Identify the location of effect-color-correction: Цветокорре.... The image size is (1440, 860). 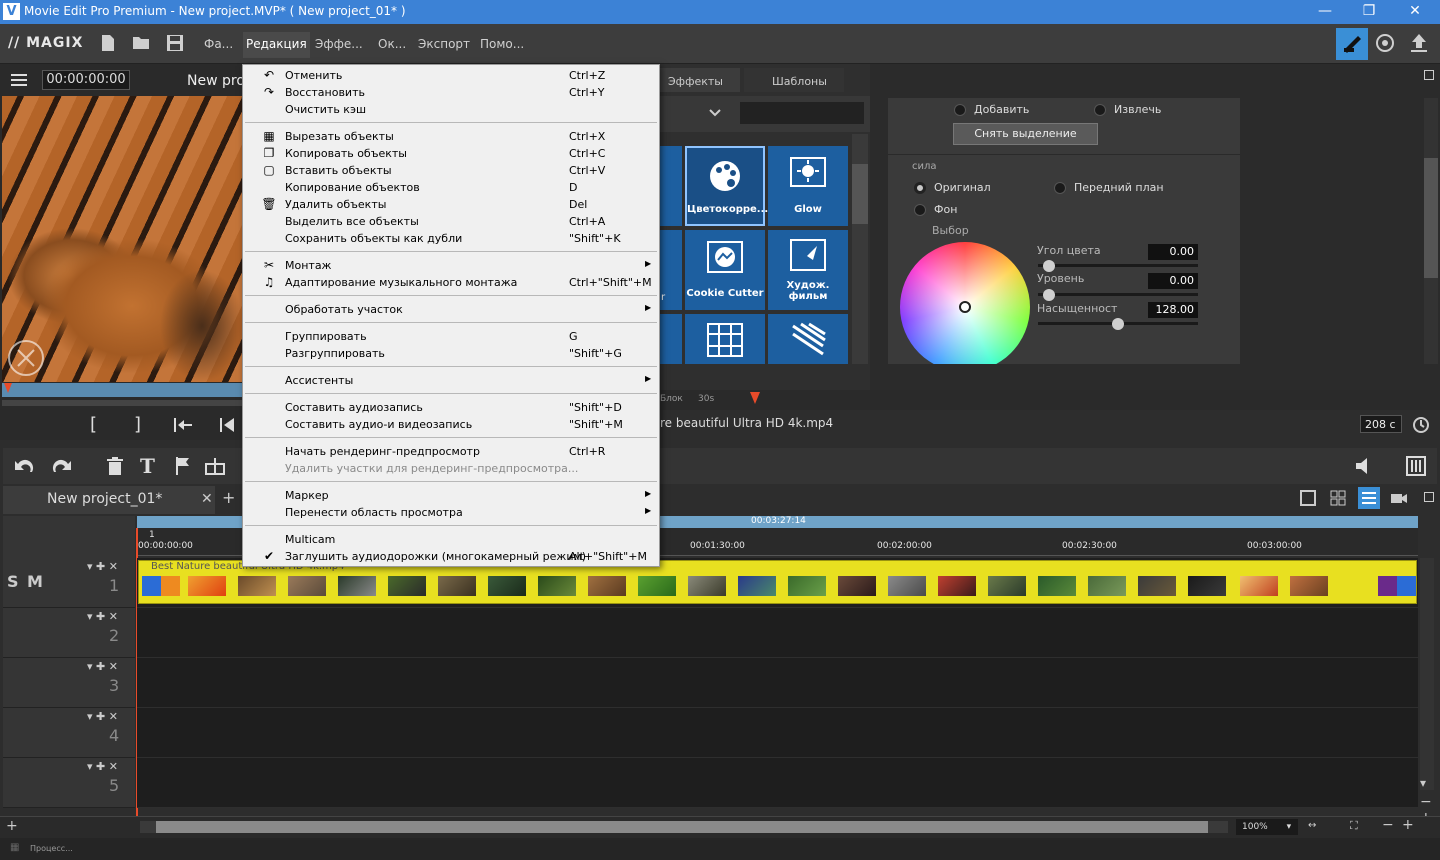
(726, 186).